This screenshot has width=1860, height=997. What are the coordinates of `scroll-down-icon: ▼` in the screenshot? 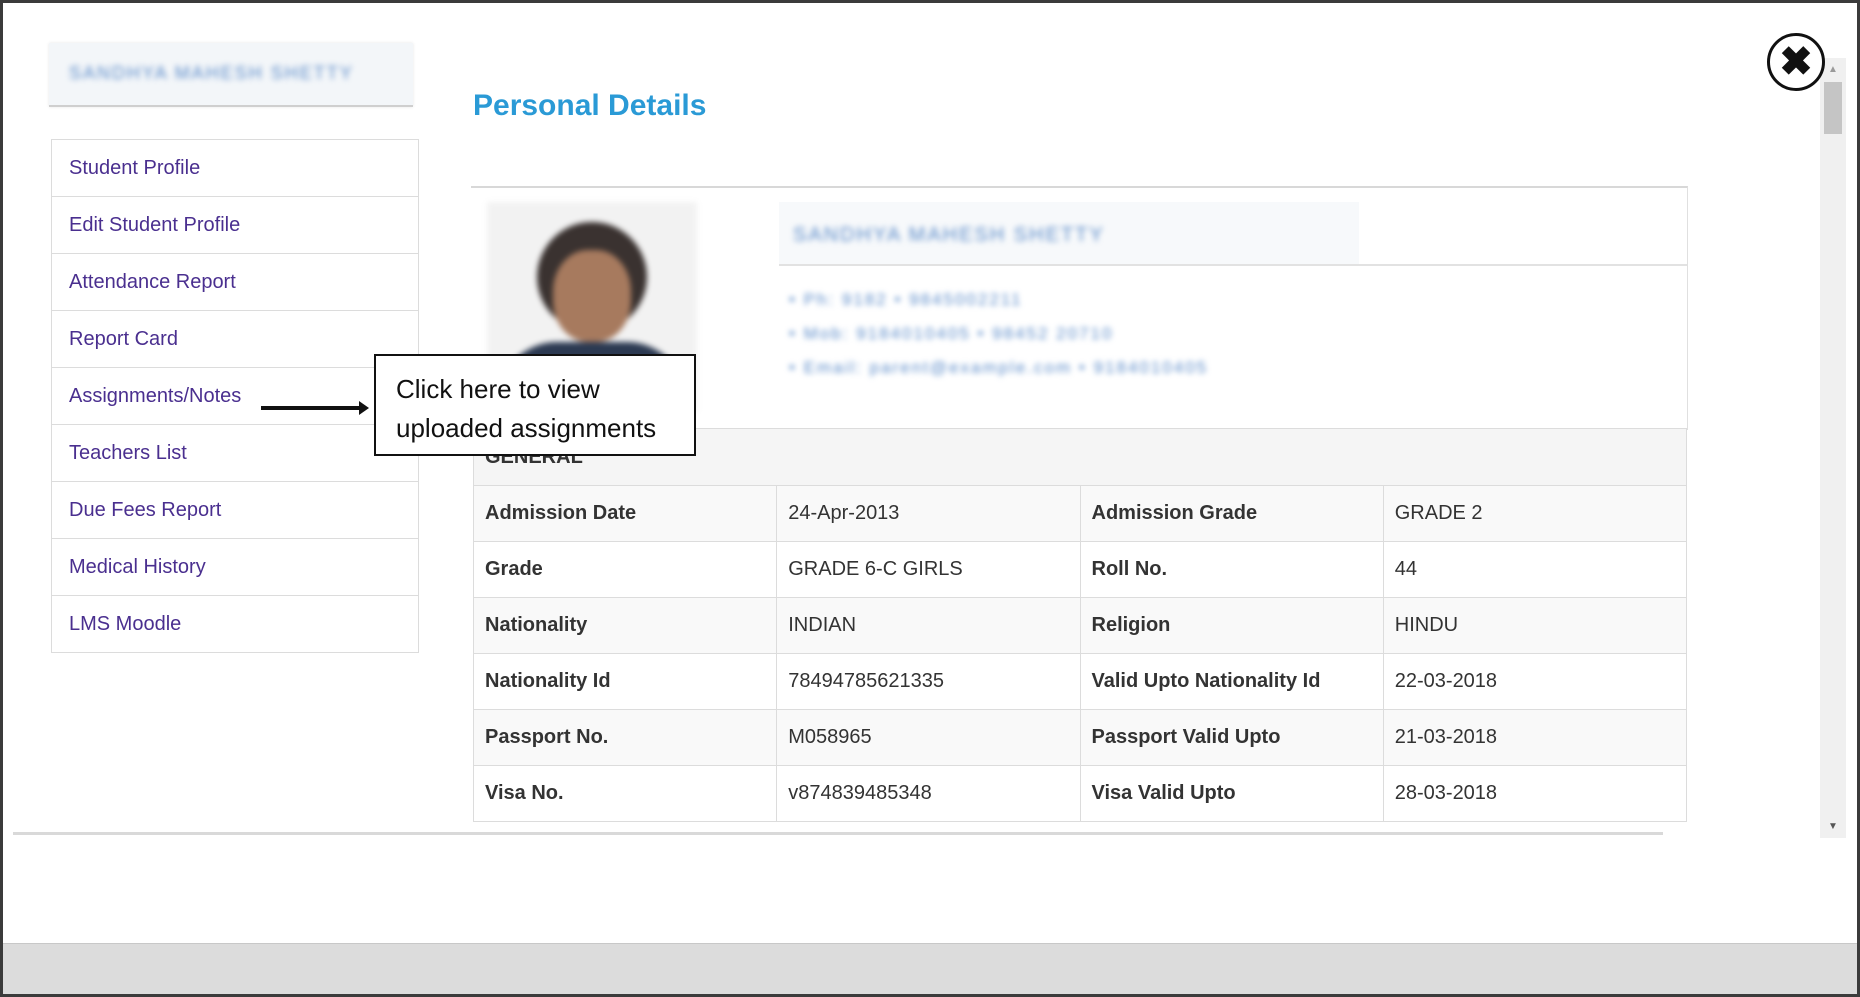 It's located at (1833, 826).